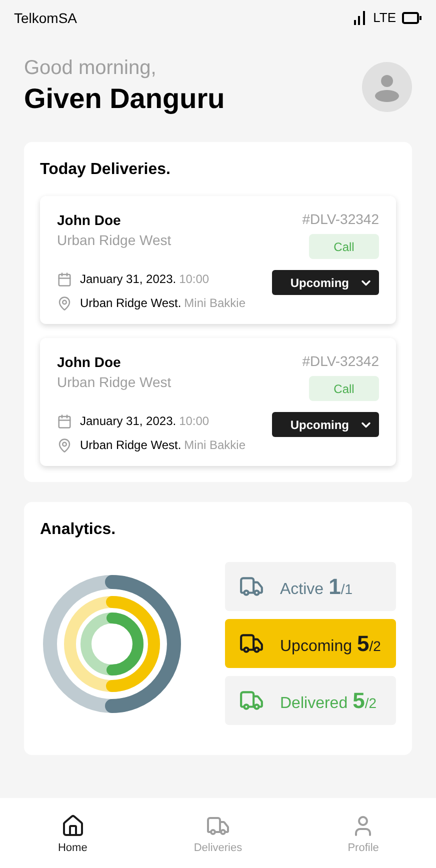 This screenshot has height=868, width=436. What do you see at coordinates (302, 590) in the screenshot?
I see `stat-label: Active` at bounding box center [302, 590].